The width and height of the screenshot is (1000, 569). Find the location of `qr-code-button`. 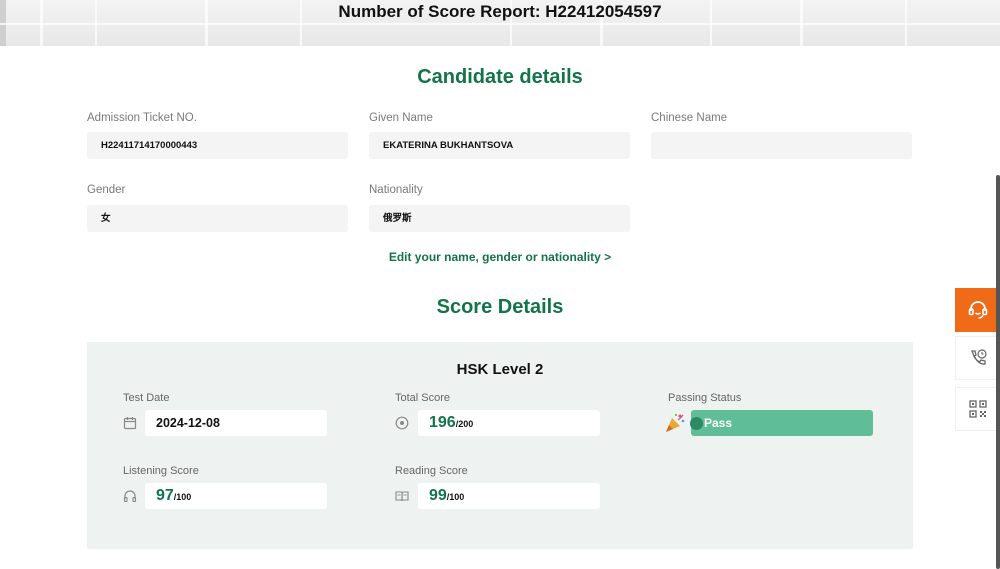

qr-code-button is located at coordinates (977, 409).